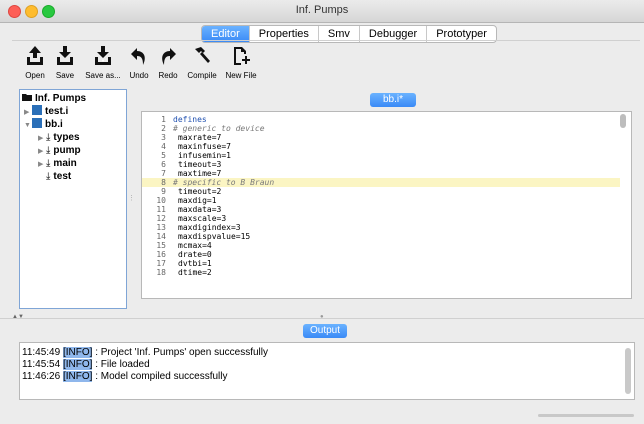 This screenshot has height=424, width=644. I want to click on splitter-line, so click(322, 318).